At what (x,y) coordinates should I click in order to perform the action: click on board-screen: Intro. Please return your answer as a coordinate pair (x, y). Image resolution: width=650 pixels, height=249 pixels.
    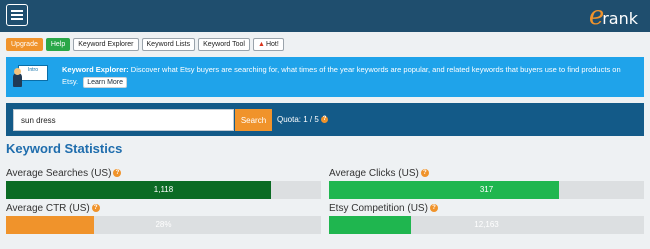
    Looking at the image, I should click on (33, 73).